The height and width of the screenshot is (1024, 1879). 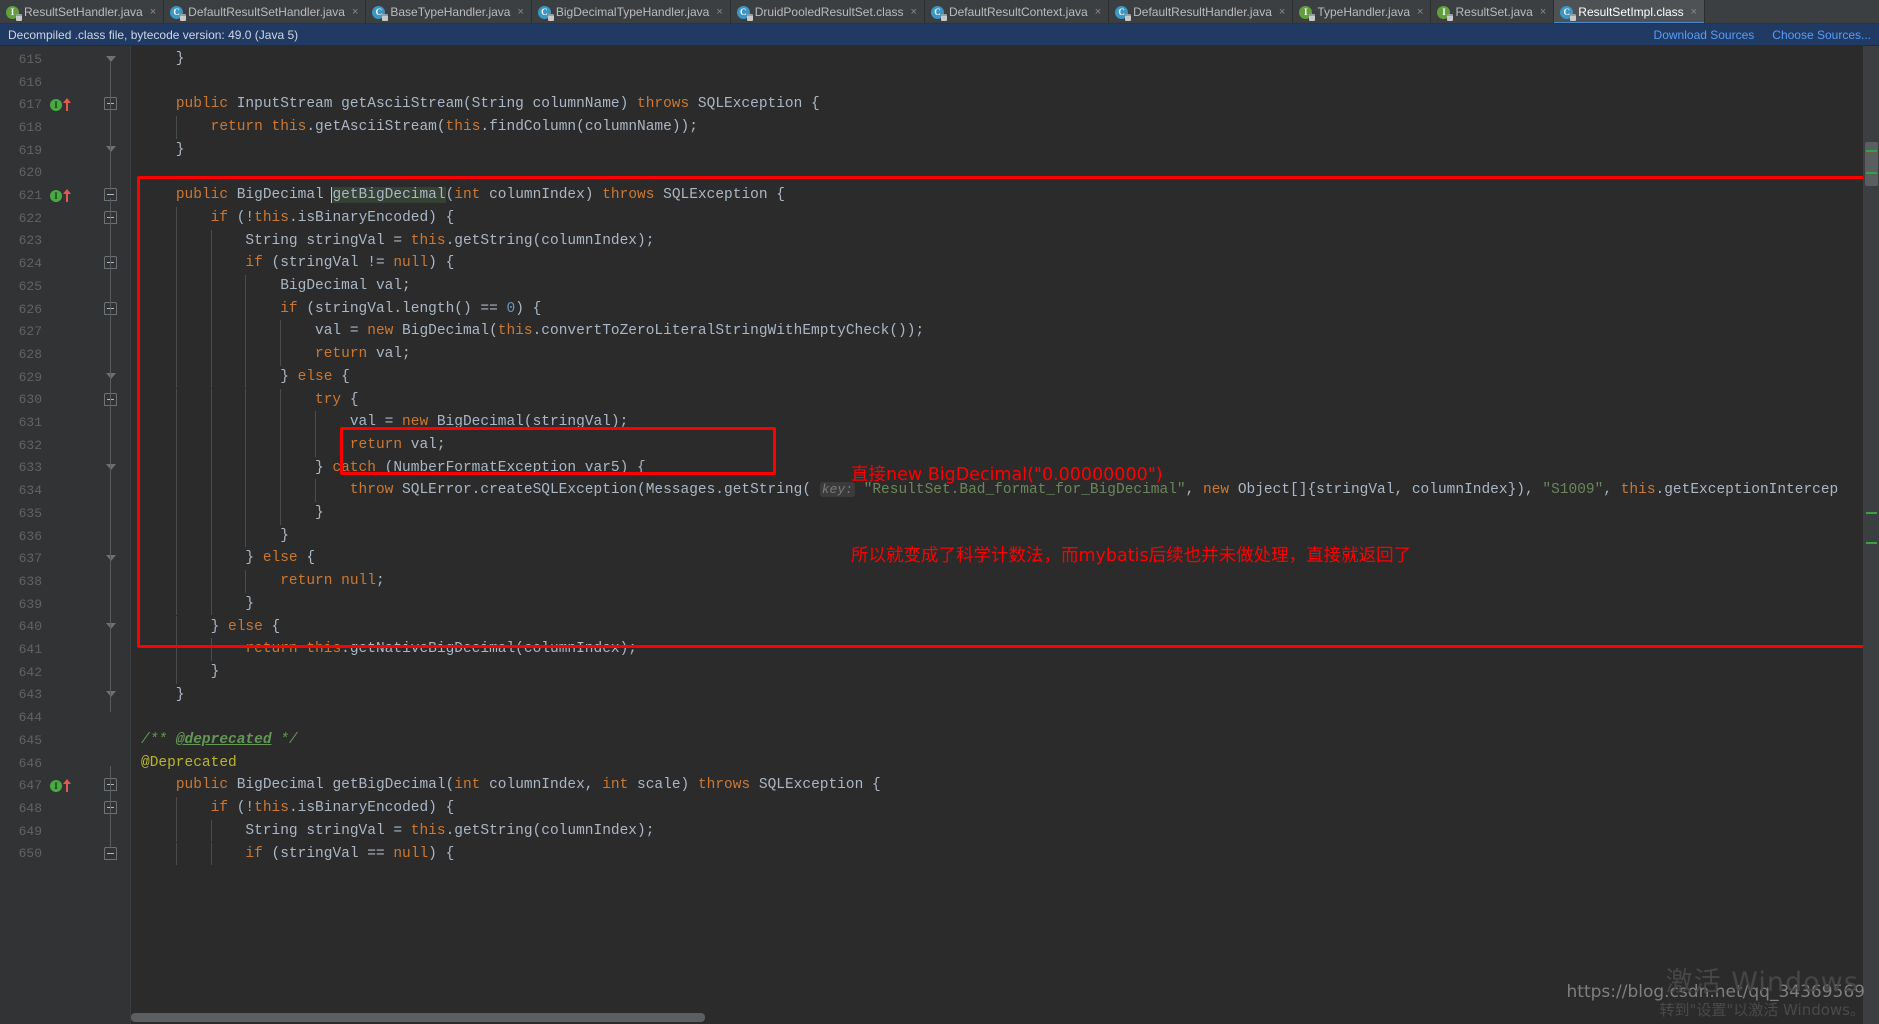 What do you see at coordinates (30, 763) in the screenshot?
I see `line-number: 646` at bounding box center [30, 763].